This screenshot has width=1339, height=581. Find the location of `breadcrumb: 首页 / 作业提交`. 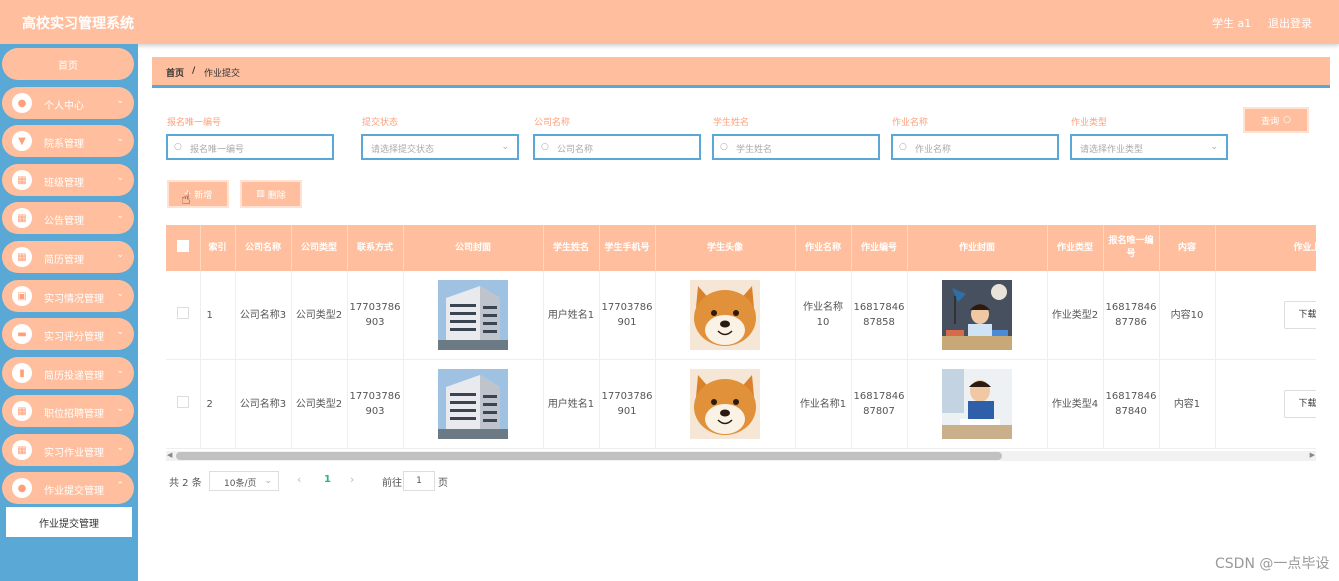

breadcrumb: 首页 / 作业提交 is located at coordinates (741, 71).